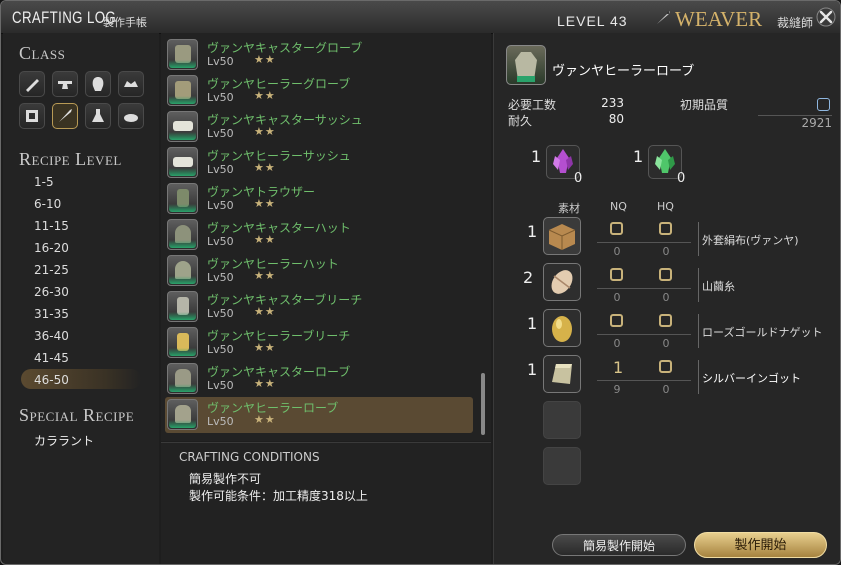 Image resolution: width=841 pixels, height=565 pixels. I want to click on hq-owned: 0, so click(666, 251).